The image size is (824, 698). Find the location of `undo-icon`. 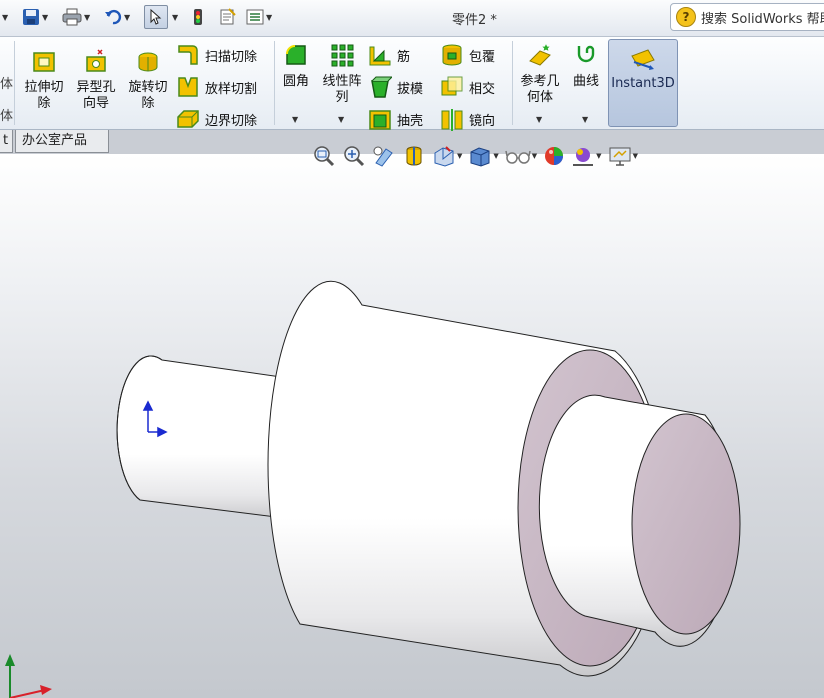

undo-icon is located at coordinates (113, 17).